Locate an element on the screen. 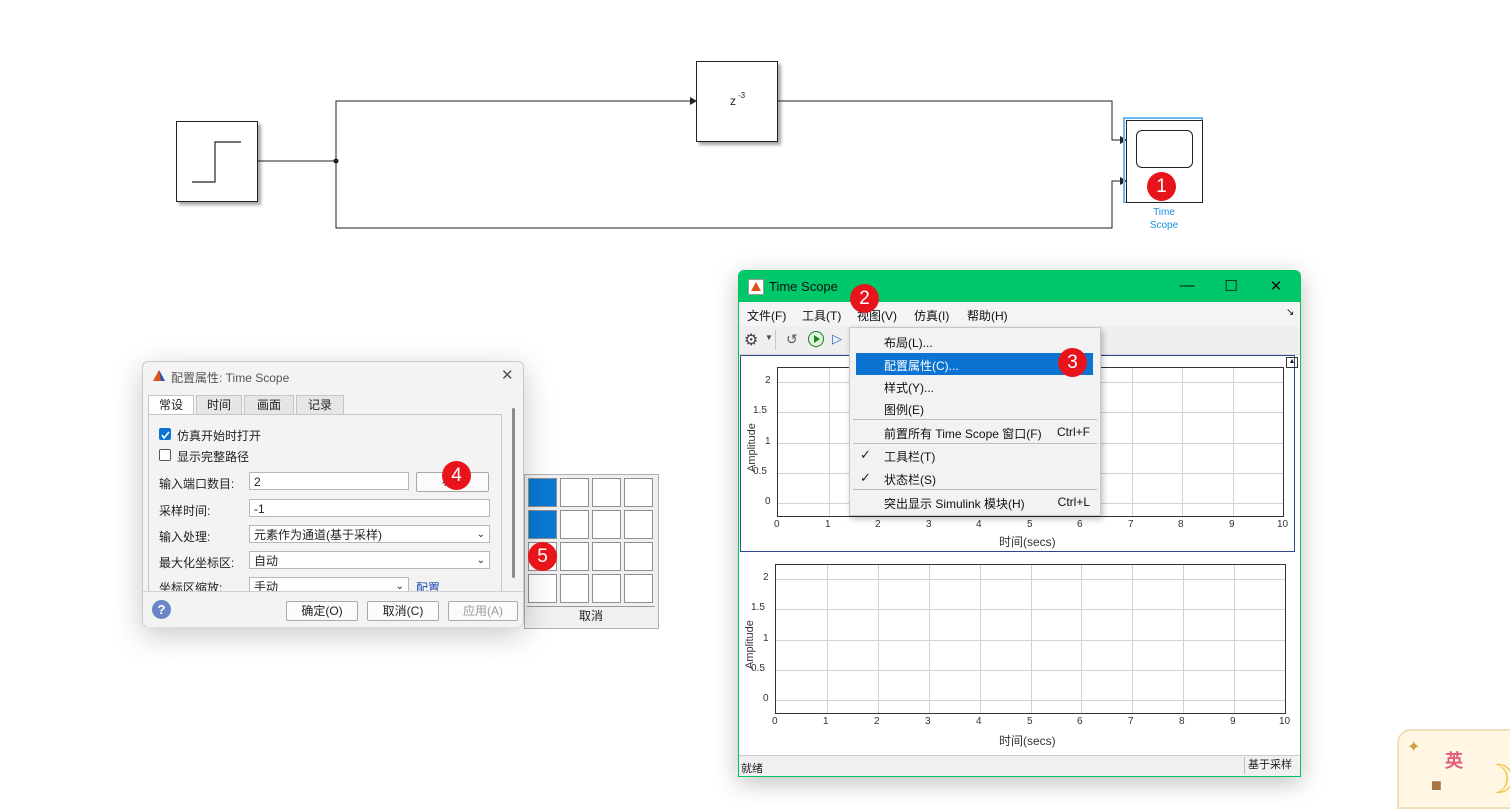 This screenshot has height=809, width=1510. y-tick-label: 0.5 is located at coordinates (758, 668).